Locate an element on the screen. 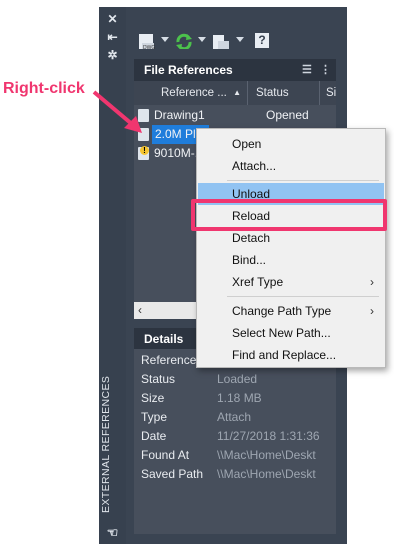 This screenshot has width=394, height=550. sort-up-icon: ▲ is located at coordinates (237, 92).